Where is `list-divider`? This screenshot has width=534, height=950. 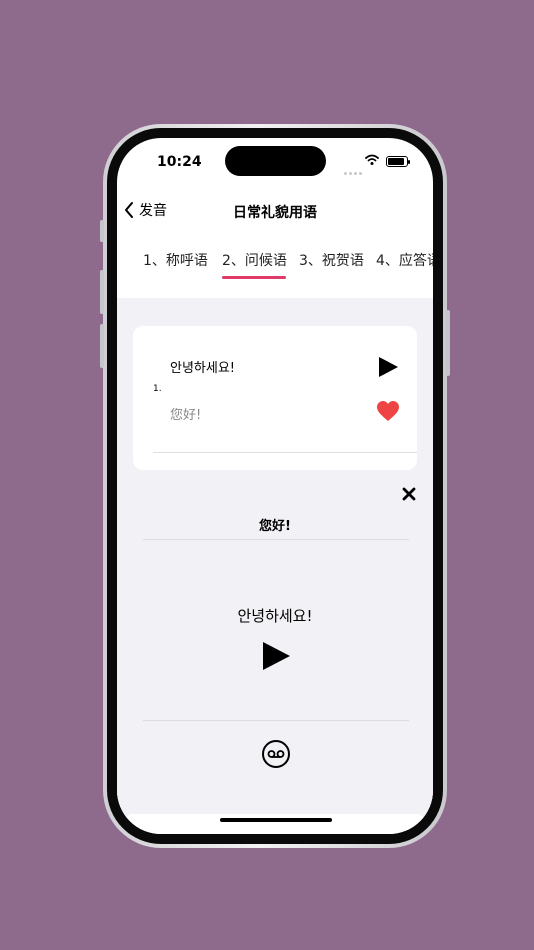 list-divider is located at coordinates (285, 452).